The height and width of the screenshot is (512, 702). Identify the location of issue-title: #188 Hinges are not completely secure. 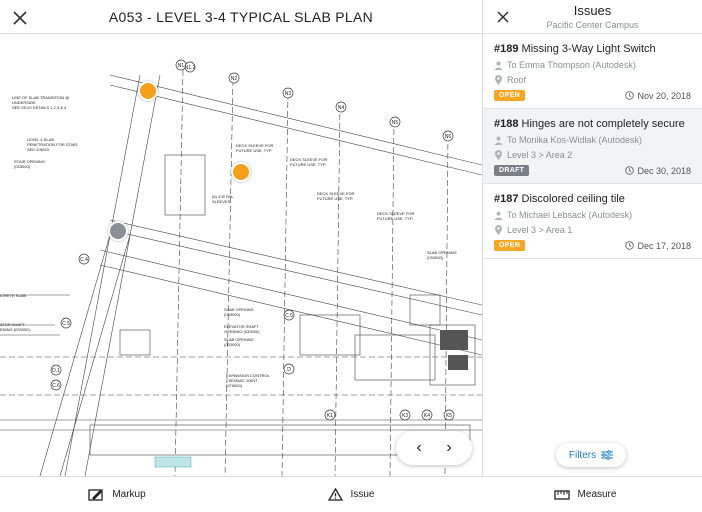
(592, 124).